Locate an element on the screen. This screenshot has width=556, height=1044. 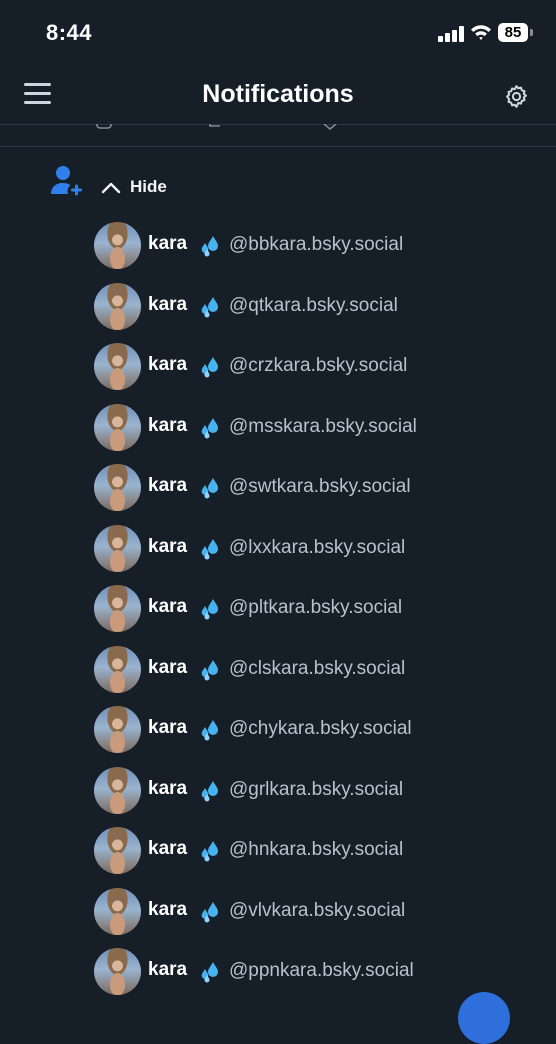
follower-row: kara @hnkara.bsky.social is located at coordinates (278, 850).